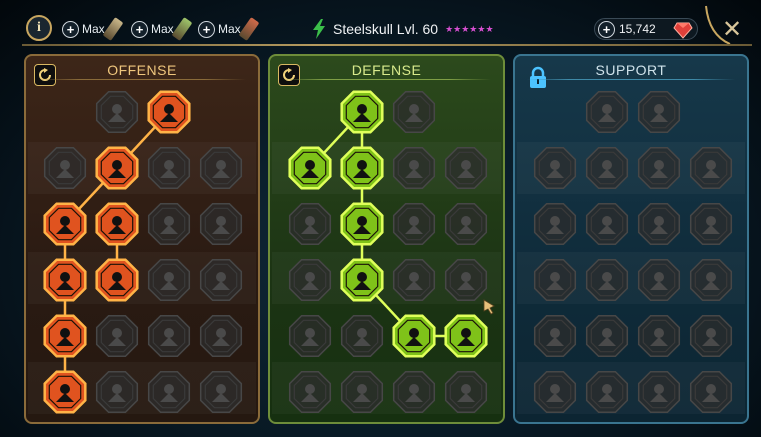 The image size is (761, 437). What do you see at coordinates (659, 280) in the screenshot?
I see `support-node-book-icon` at bounding box center [659, 280].